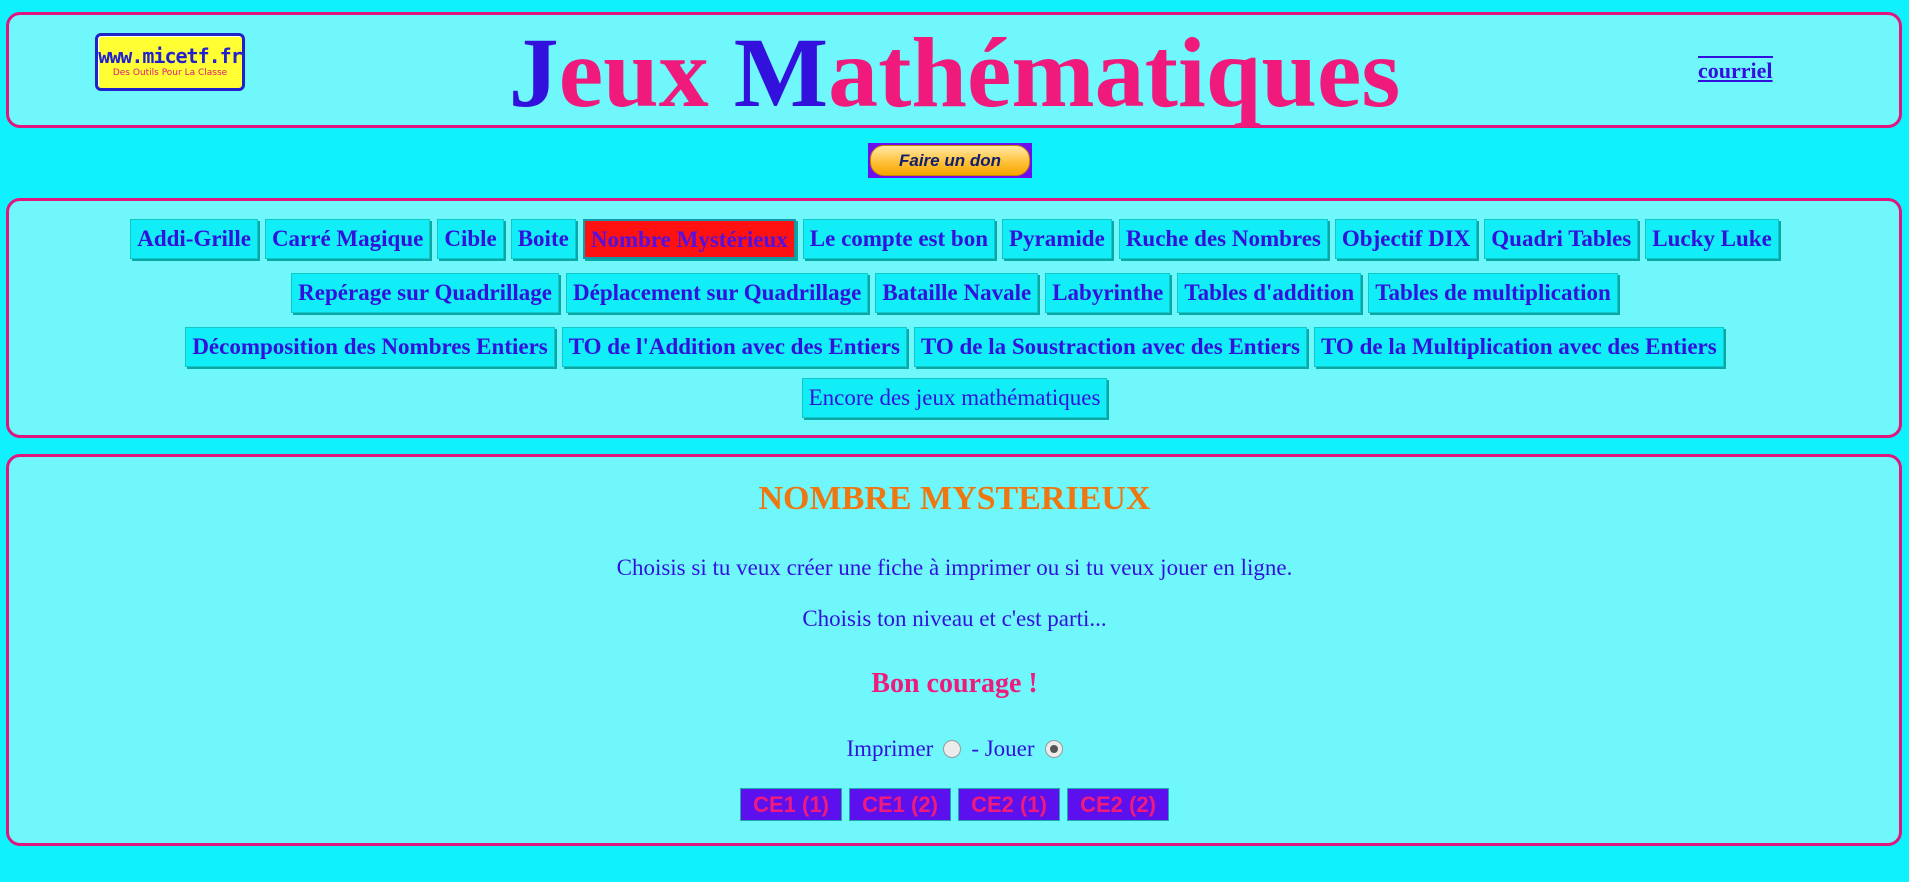 The image size is (1909, 882). I want to click on nav-item-le-compte-est-bon: Le compte est bon, so click(898, 239).